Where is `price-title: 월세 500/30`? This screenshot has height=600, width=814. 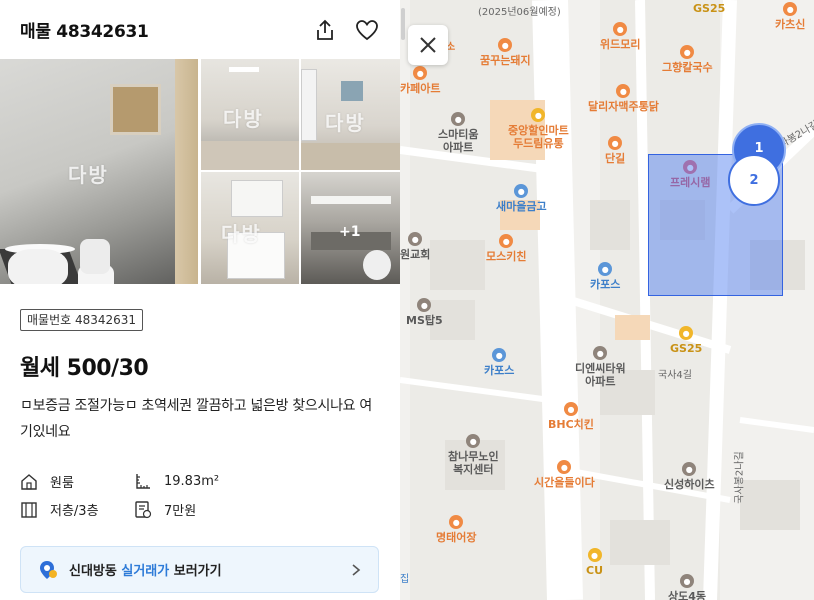 price-title: 월세 500/30 is located at coordinates (84, 368).